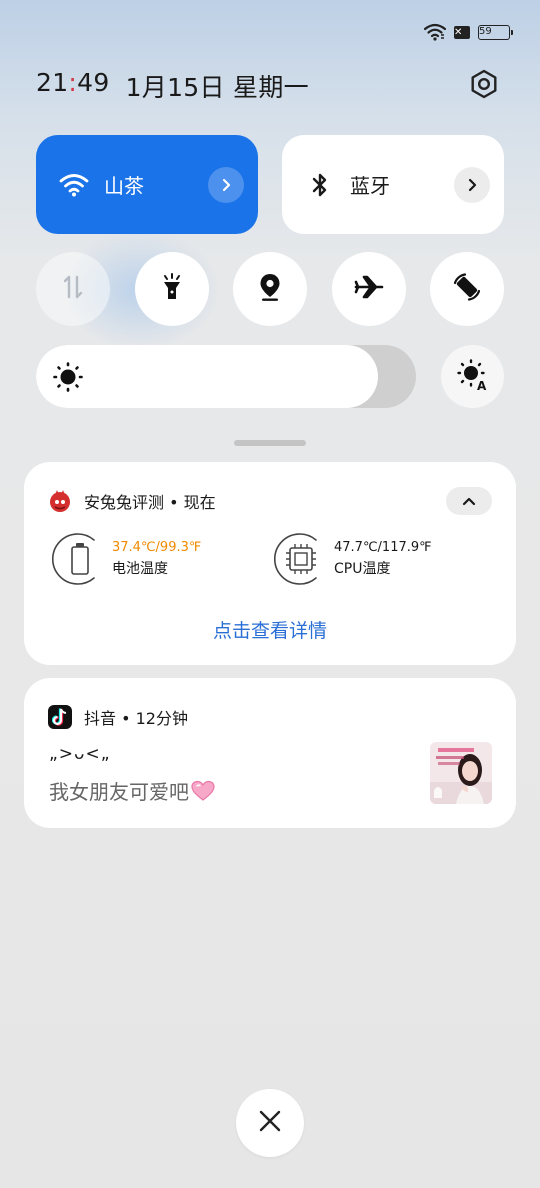 The image size is (540, 1188). What do you see at coordinates (140, 569) in the screenshot?
I see `battery-temperature-label: 电池温度` at bounding box center [140, 569].